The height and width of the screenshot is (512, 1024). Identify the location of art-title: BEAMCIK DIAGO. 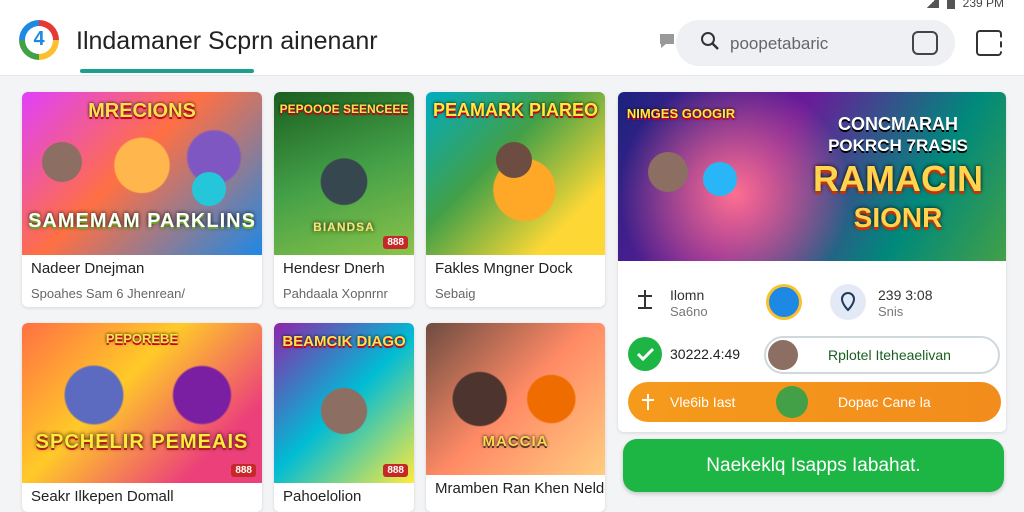
(344, 341).